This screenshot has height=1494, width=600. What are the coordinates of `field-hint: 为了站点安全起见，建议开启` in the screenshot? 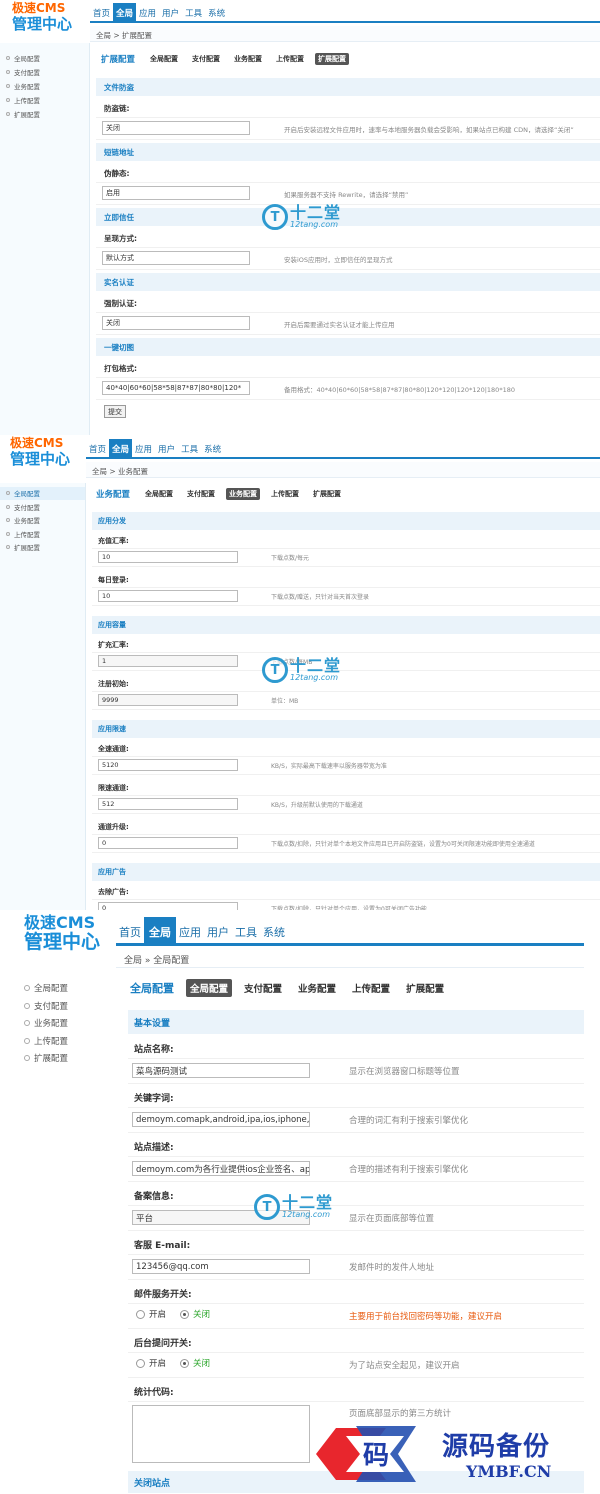 It's located at (404, 1366).